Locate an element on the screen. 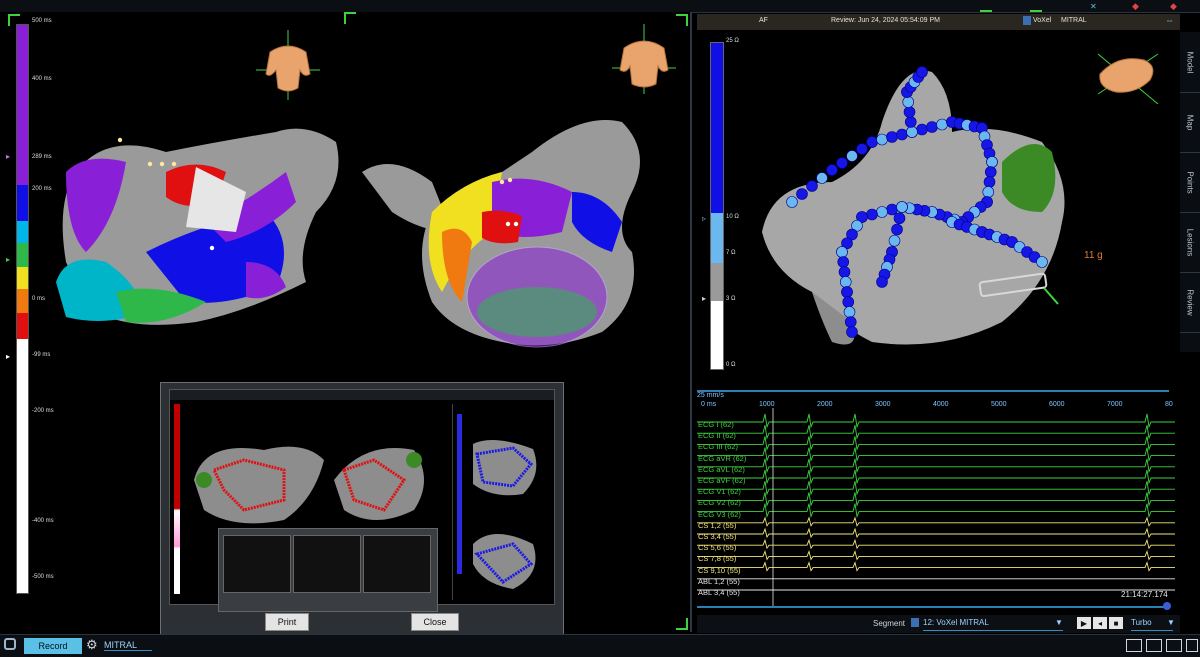 This screenshot has height=657, width=1200. viewport-corner-bracket is located at coordinates (682, 20).